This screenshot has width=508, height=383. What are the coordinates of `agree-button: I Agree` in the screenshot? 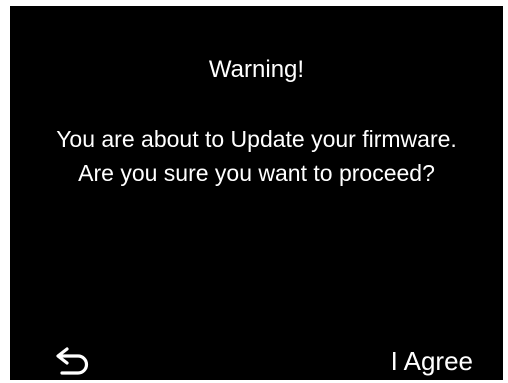 It's located at (432, 361).